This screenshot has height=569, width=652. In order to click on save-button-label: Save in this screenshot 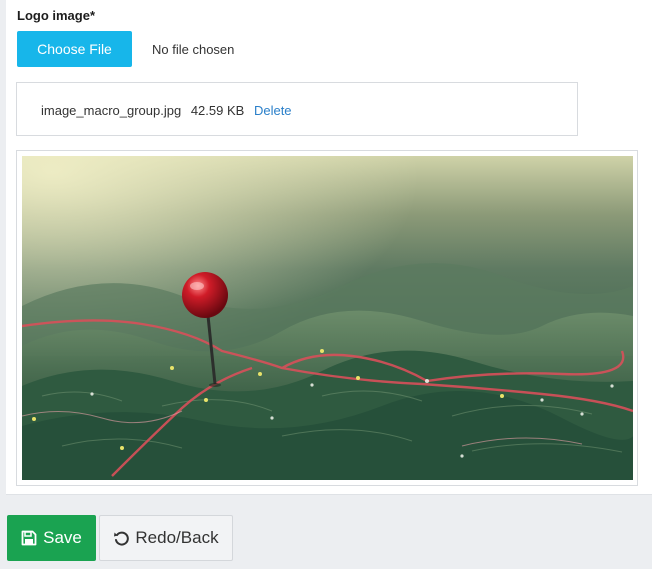, I will do `click(62, 537)`.